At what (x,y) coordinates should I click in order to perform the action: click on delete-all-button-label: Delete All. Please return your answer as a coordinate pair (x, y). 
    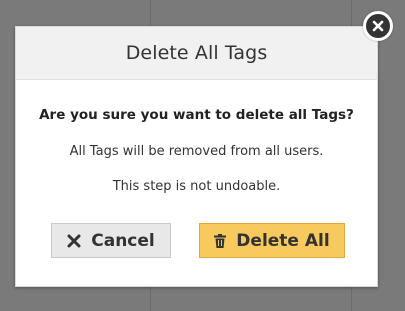
    Looking at the image, I should click on (283, 240).